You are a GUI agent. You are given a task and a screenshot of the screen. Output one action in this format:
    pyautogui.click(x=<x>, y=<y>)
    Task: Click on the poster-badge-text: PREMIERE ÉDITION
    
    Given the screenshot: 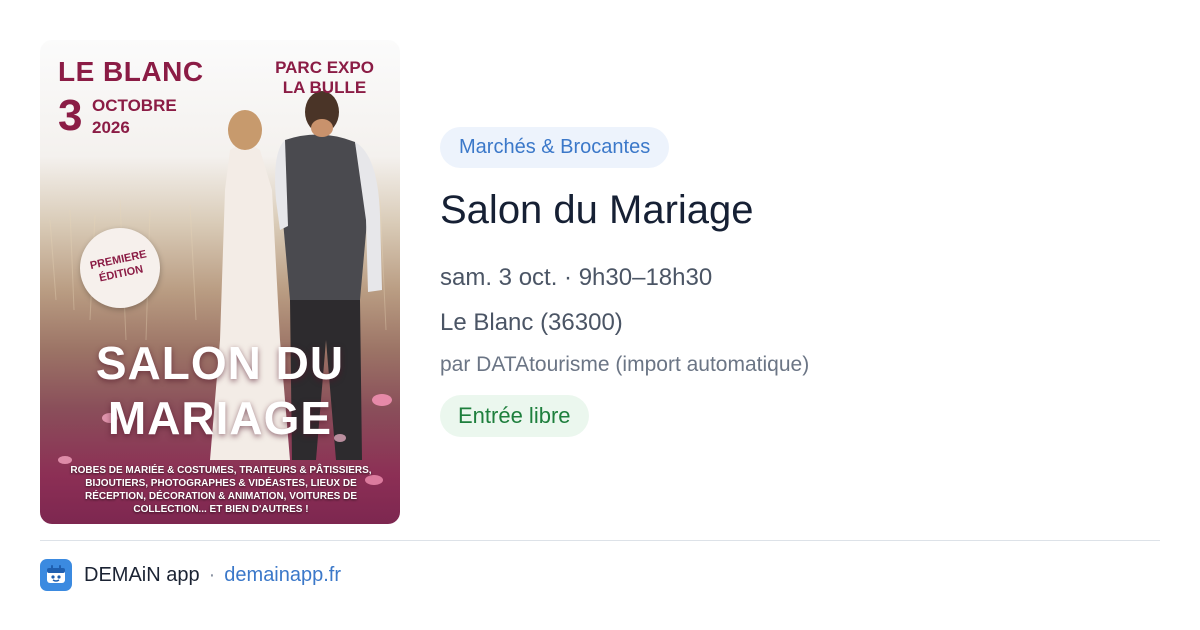 What is the action you would take?
    pyautogui.click(x=118, y=266)
    